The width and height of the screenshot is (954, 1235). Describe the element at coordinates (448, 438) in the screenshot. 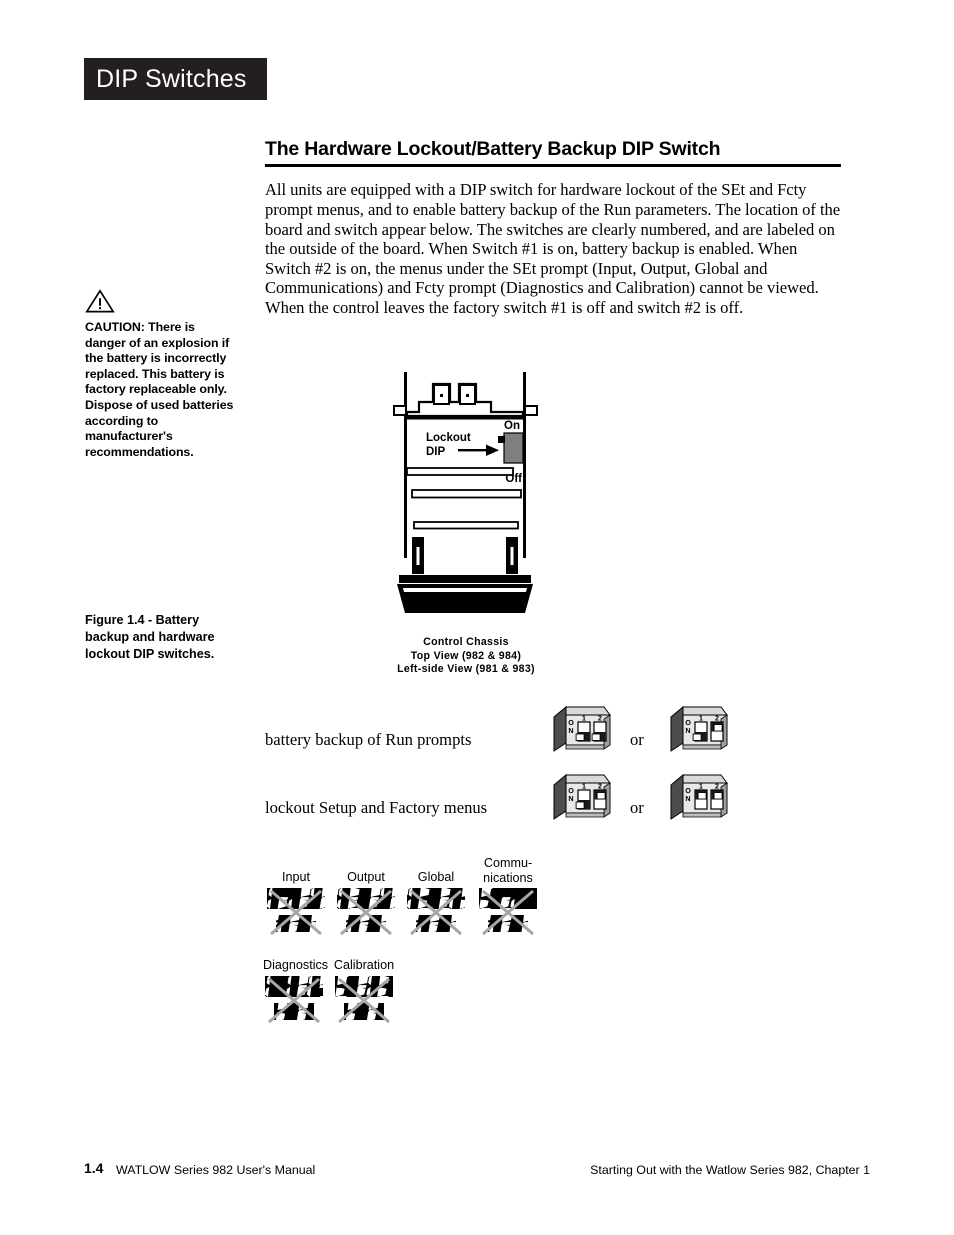

I see `chassis-lockout-label-1: Lockout` at that location.